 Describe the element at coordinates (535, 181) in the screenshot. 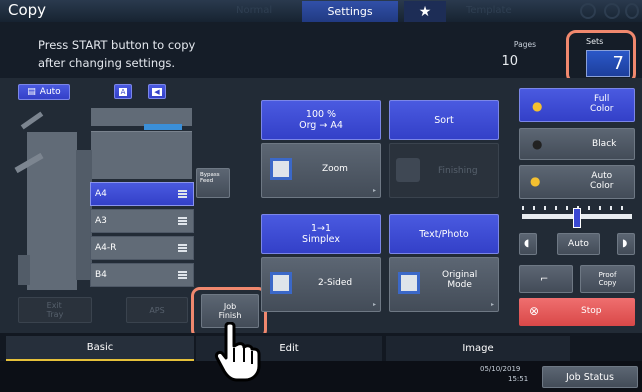

I see `auto-color-icon: ●` at that location.